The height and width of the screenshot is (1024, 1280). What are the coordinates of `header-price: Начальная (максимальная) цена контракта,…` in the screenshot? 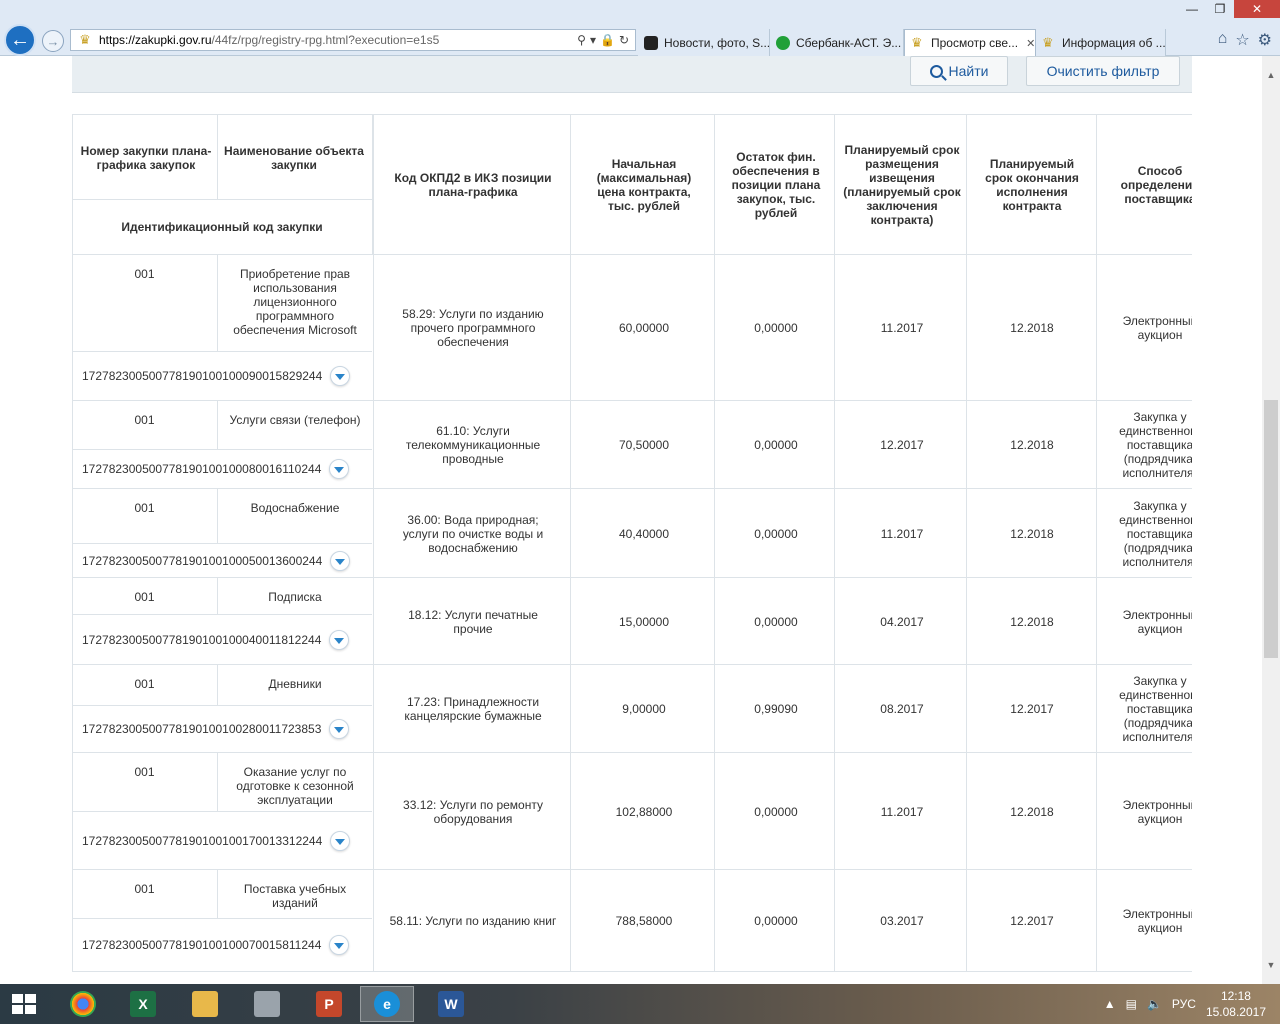 It's located at (644, 185).